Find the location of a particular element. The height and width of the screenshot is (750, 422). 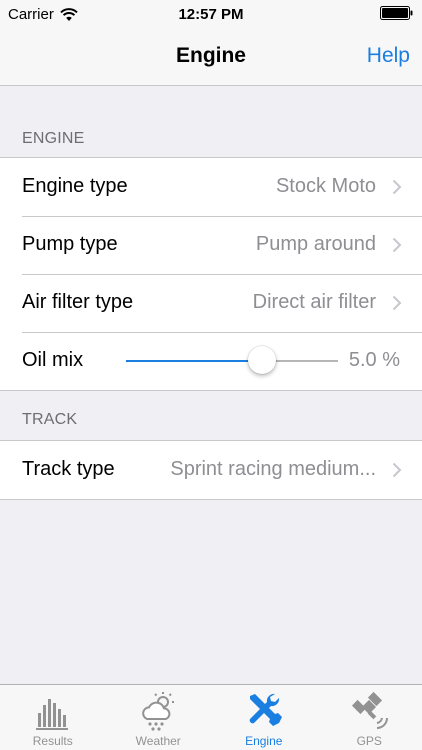

tab-bar: Results Weather Engine GPS is located at coordinates (211, 717).